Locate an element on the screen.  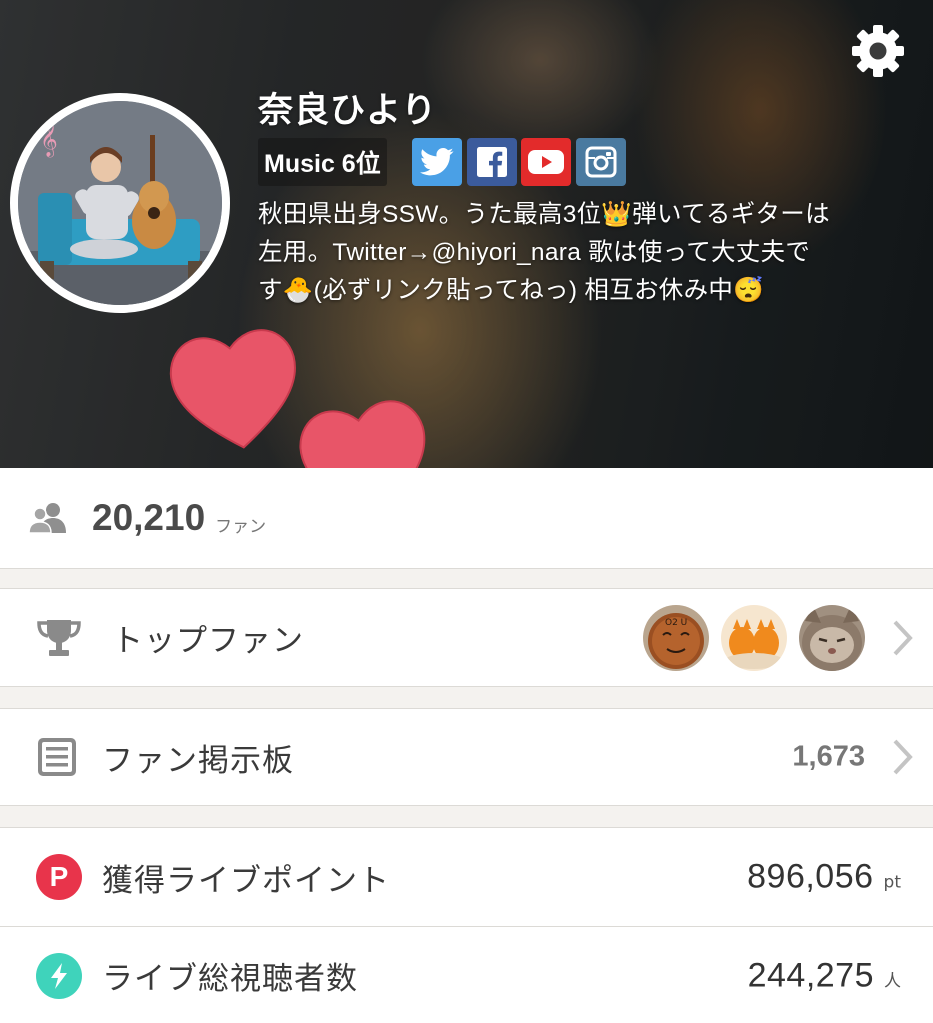
svg-text: O2 U is located at coordinates (676, 623).